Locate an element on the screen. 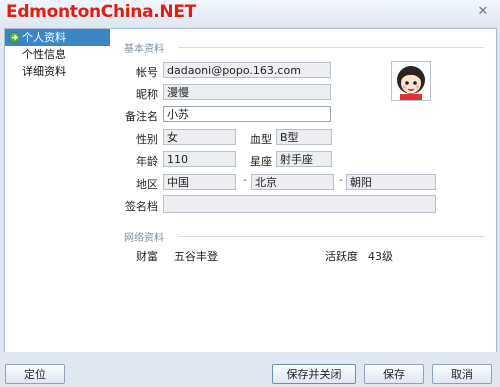  zodiac-label: 星座 is located at coordinates (261, 161).